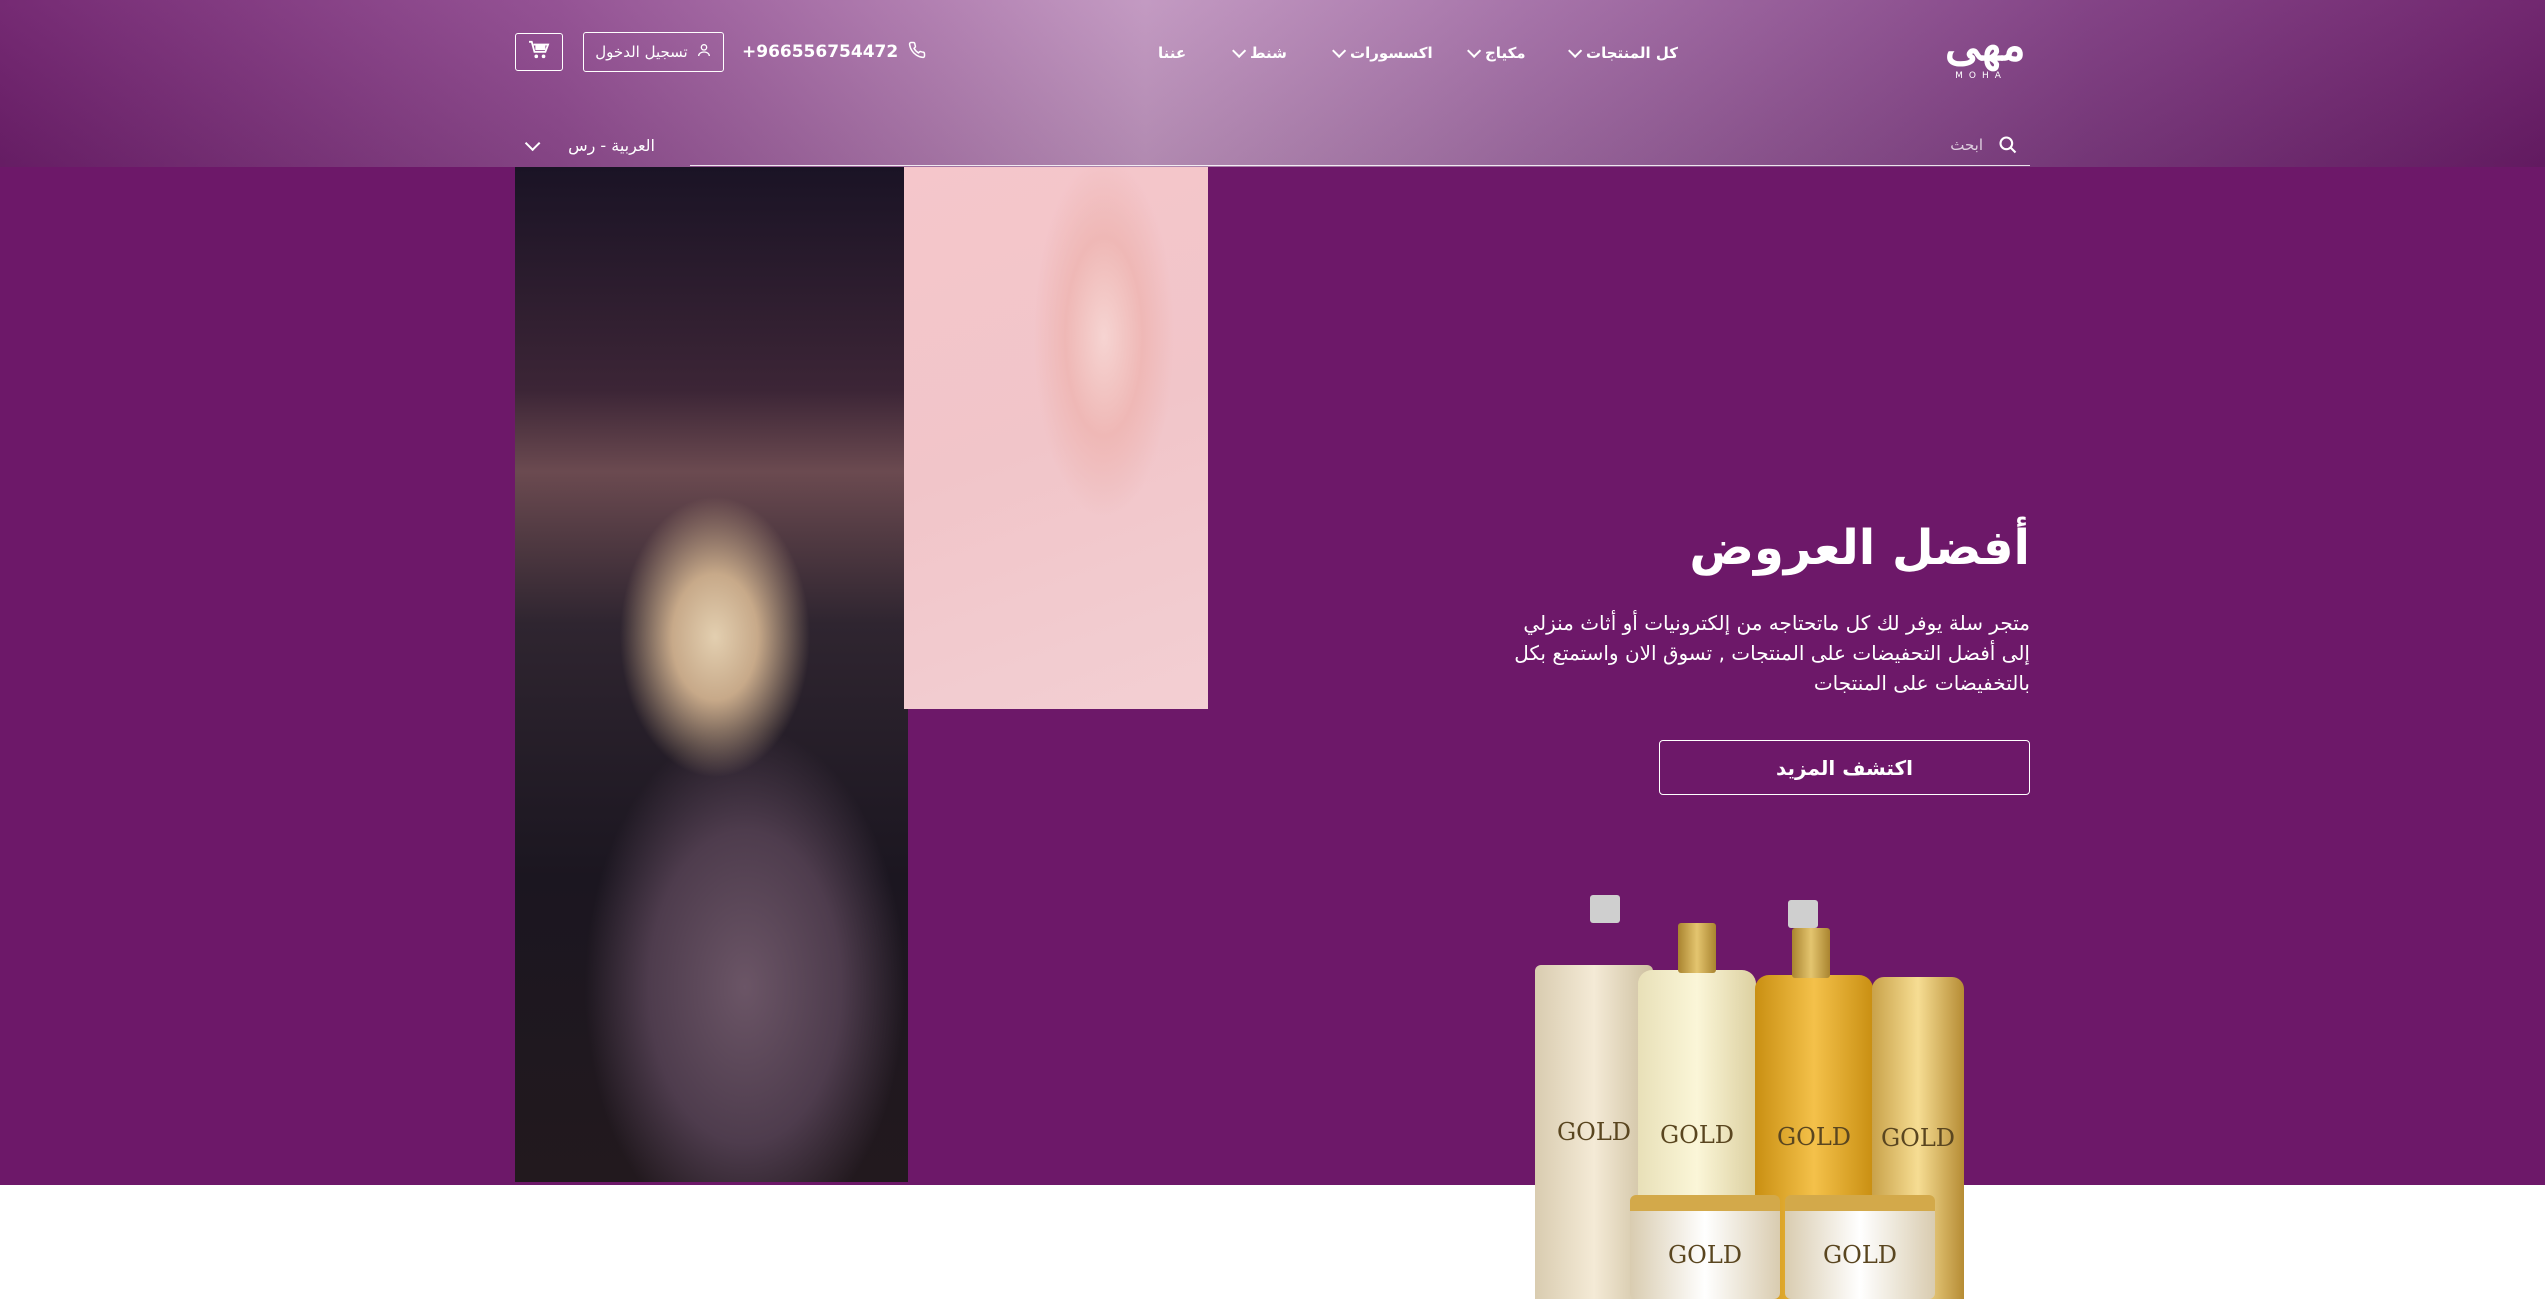  What do you see at coordinates (1981, 76) in the screenshot?
I see `logo-word: MOHA` at bounding box center [1981, 76].